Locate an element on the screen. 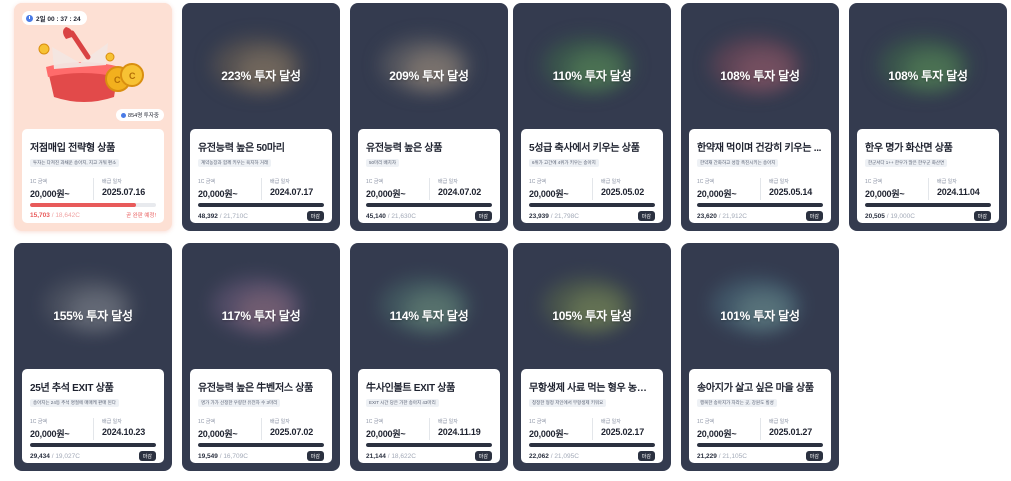 The width and height of the screenshot is (1011, 481). funding-stats: 23,620 / 21,912C 마감 is located at coordinates (760, 216).